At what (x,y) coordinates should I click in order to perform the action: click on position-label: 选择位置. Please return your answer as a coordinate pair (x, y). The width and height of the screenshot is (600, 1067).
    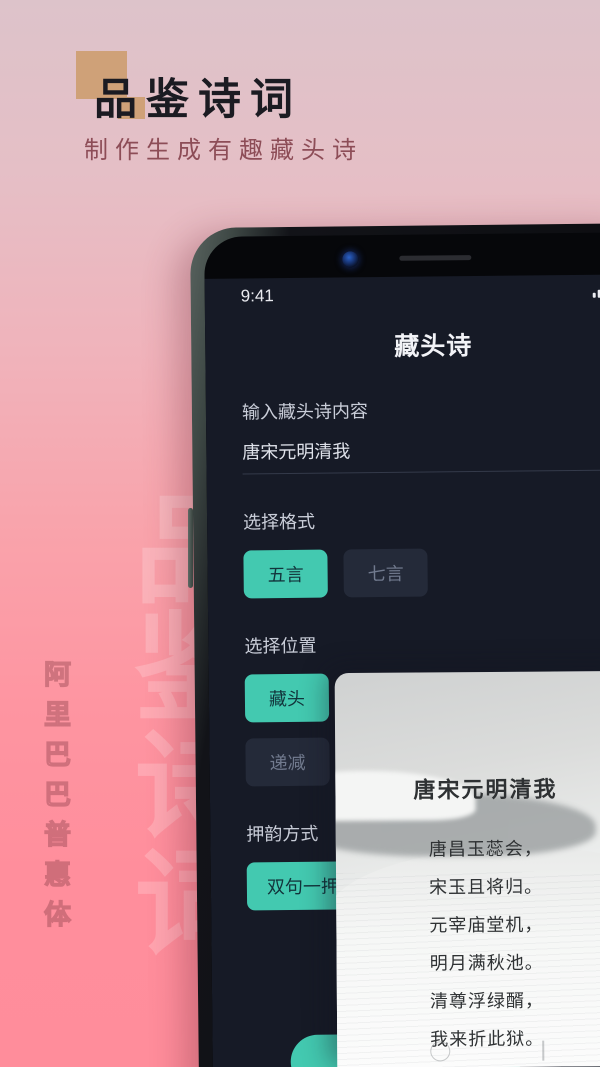
    Looking at the image, I should click on (280, 646).